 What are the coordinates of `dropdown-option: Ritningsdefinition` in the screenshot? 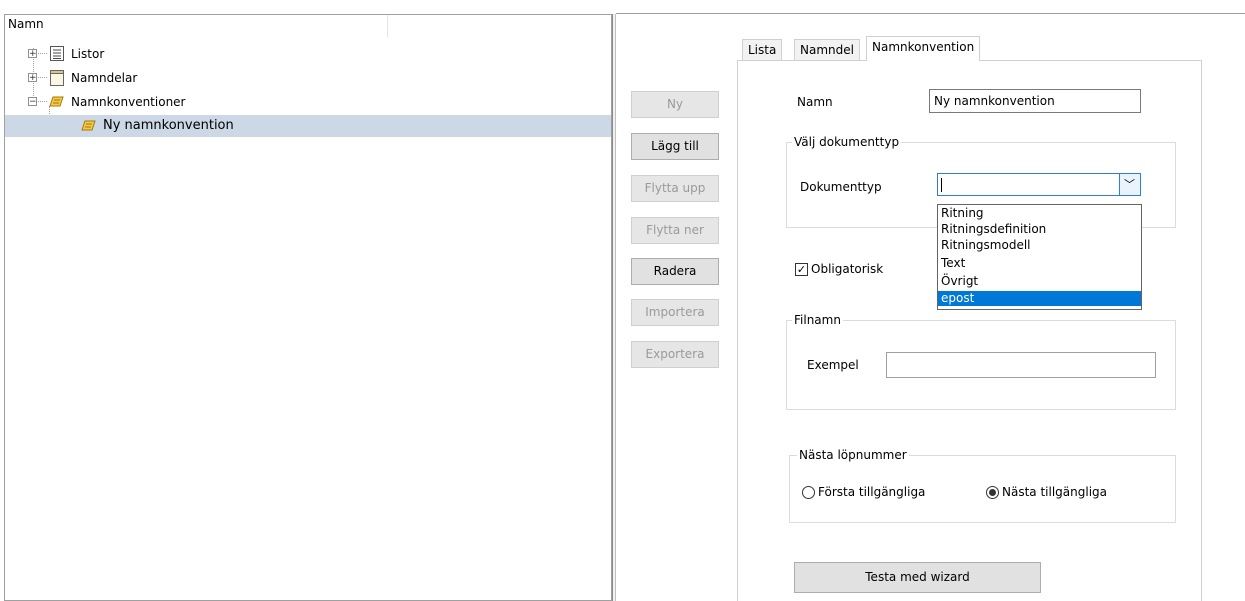 It's located at (1039, 229).